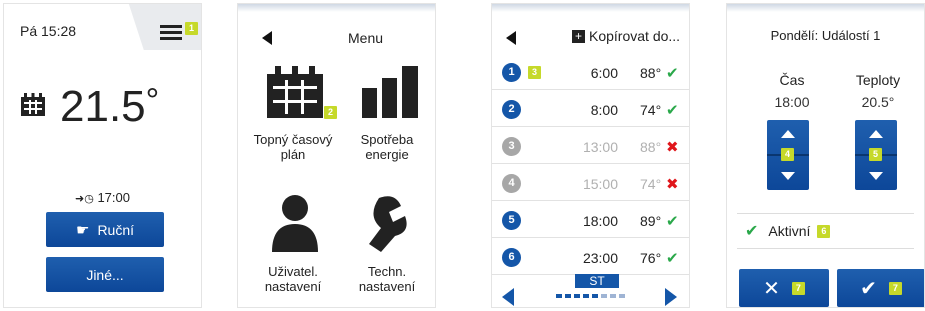 This screenshot has width=925, height=311. Describe the element at coordinates (600, 146) in the screenshot. I see `event-time: 13:00` at that location.